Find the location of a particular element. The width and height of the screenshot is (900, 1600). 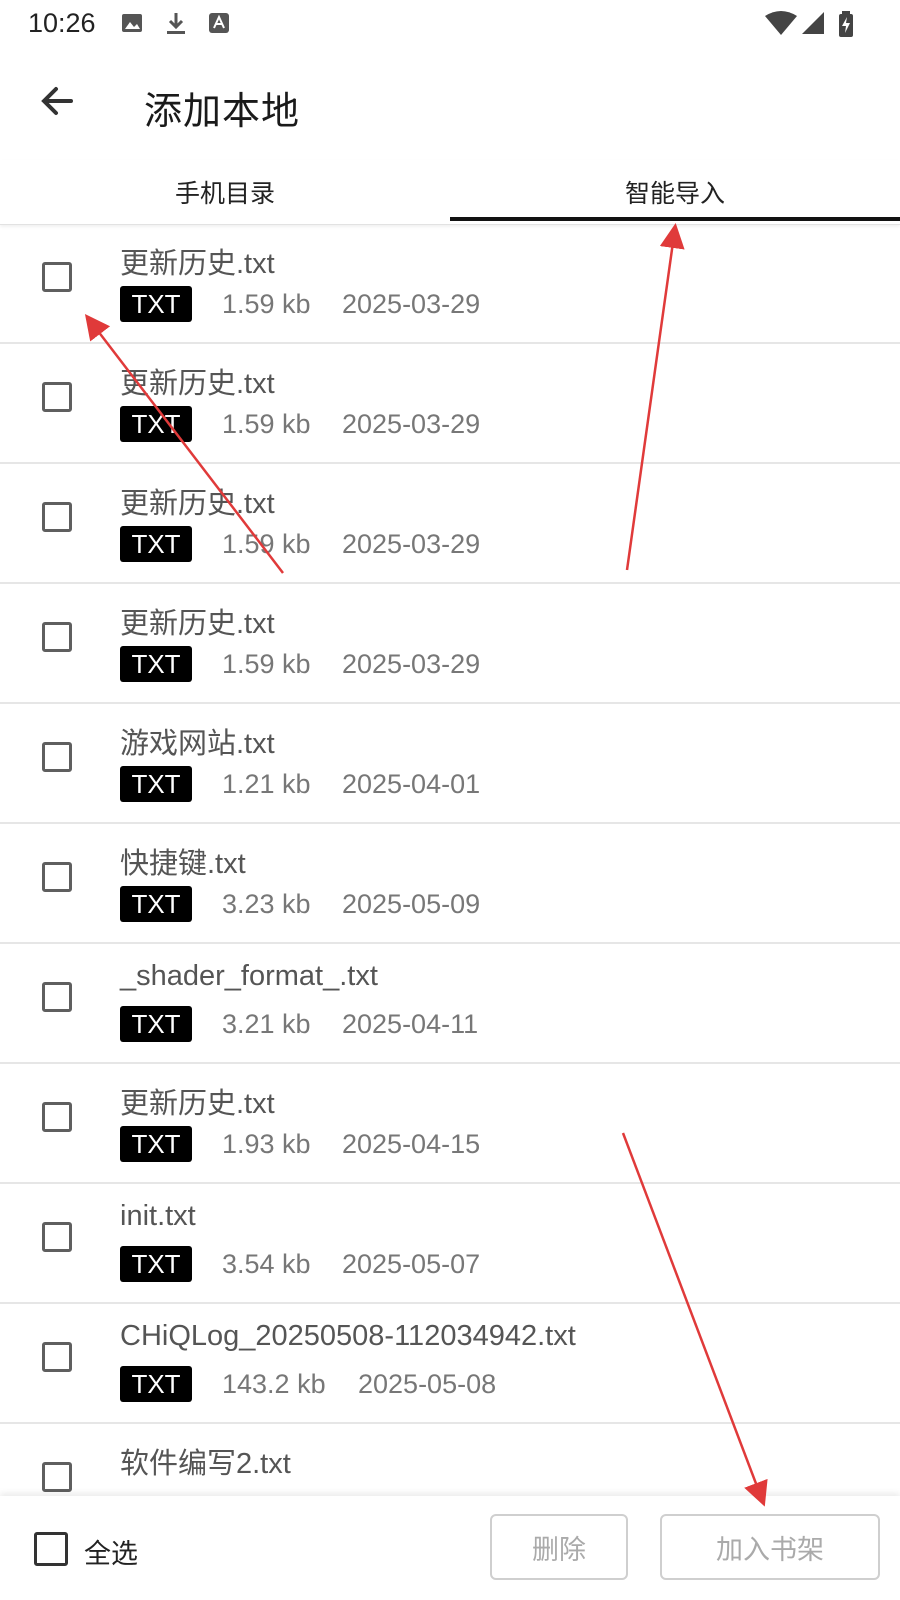

file-date: 2025-05-07 is located at coordinates (411, 1264).